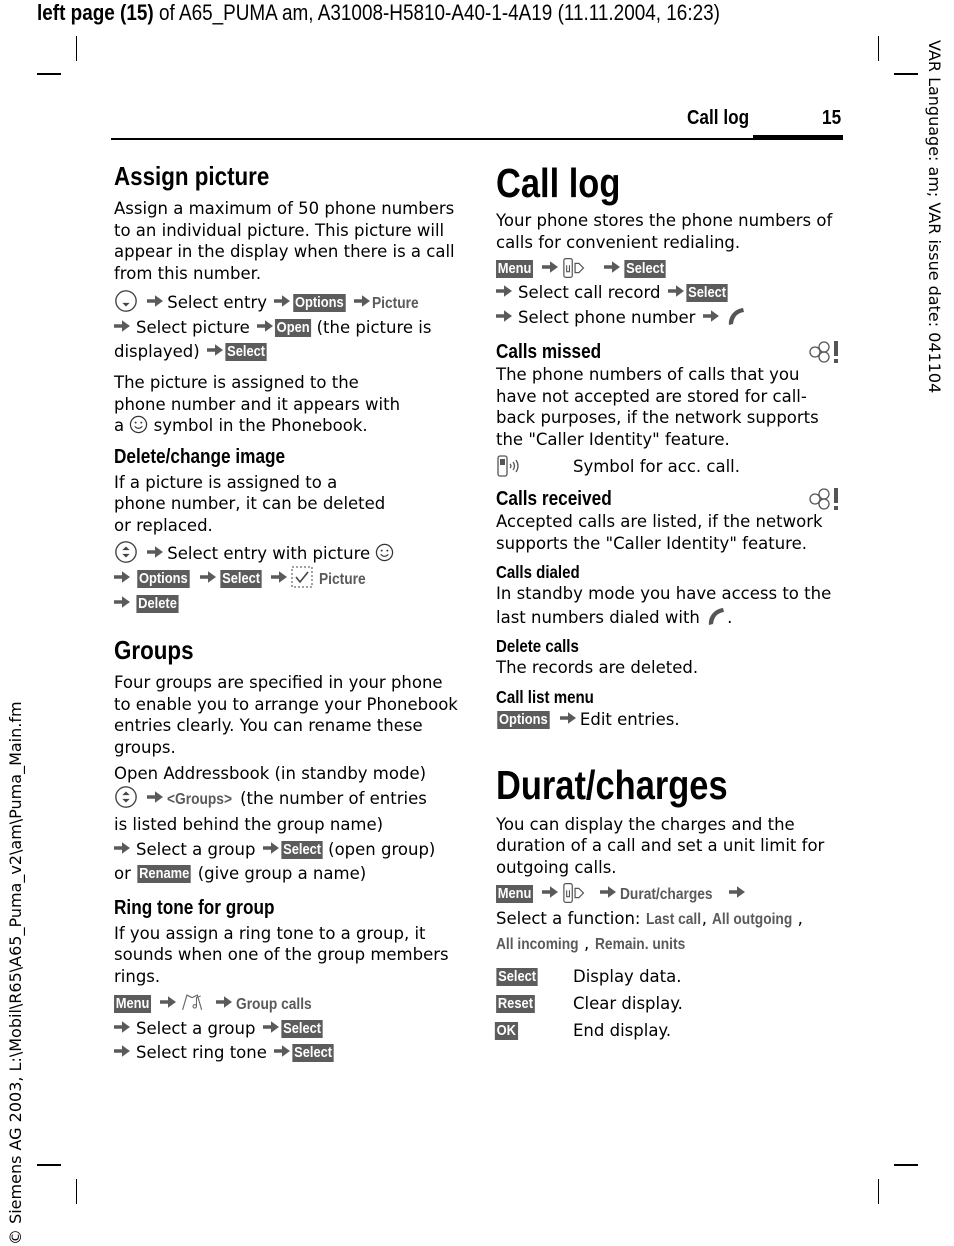 The height and width of the screenshot is (1246, 954). I want to click on step-text: or, so click(122, 873).